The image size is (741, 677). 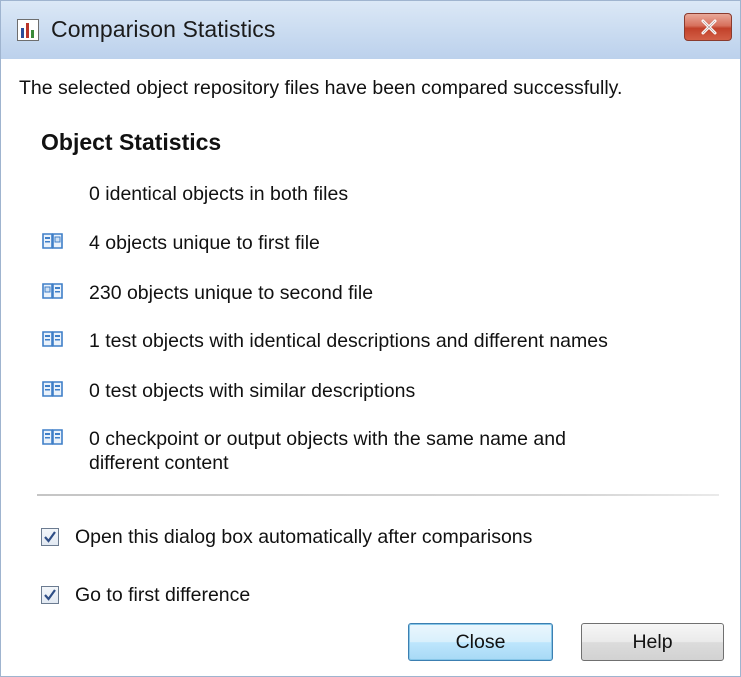 What do you see at coordinates (159, 463) in the screenshot?
I see `stat-text-line2: different content` at bounding box center [159, 463].